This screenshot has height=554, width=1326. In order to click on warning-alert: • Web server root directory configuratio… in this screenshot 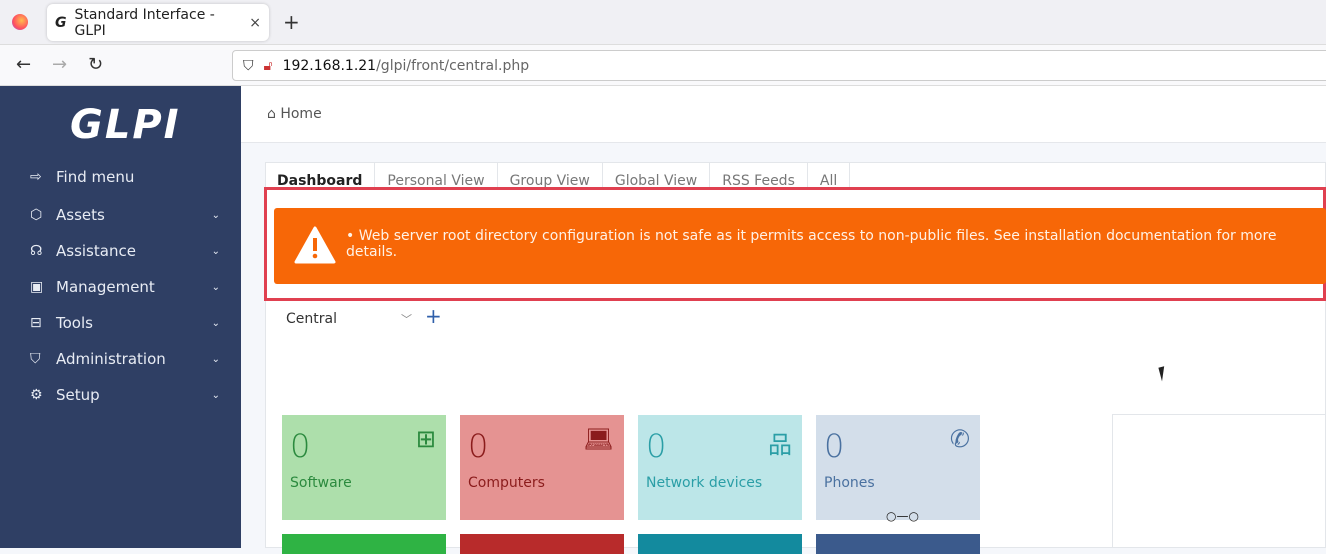, I will do `click(800, 246)`.